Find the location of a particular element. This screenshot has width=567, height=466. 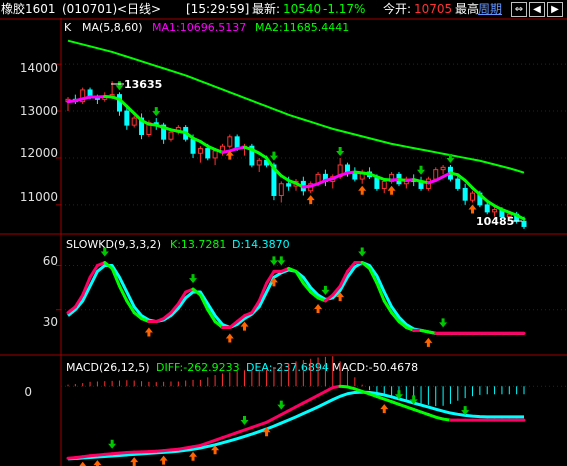

macd-lines is located at coordinates (296, 422).